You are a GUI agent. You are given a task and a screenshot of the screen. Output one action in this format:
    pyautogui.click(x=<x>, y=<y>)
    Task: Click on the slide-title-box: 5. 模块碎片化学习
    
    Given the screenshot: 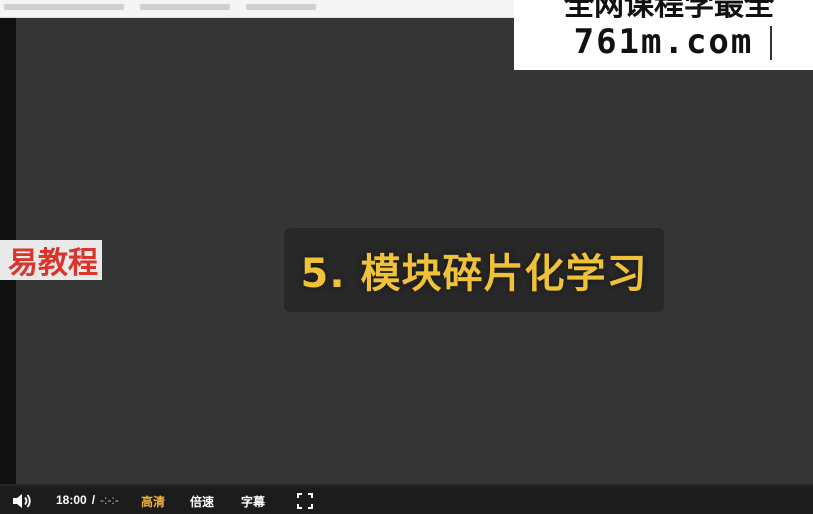 What is the action you would take?
    pyautogui.click(x=474, y=270)
    